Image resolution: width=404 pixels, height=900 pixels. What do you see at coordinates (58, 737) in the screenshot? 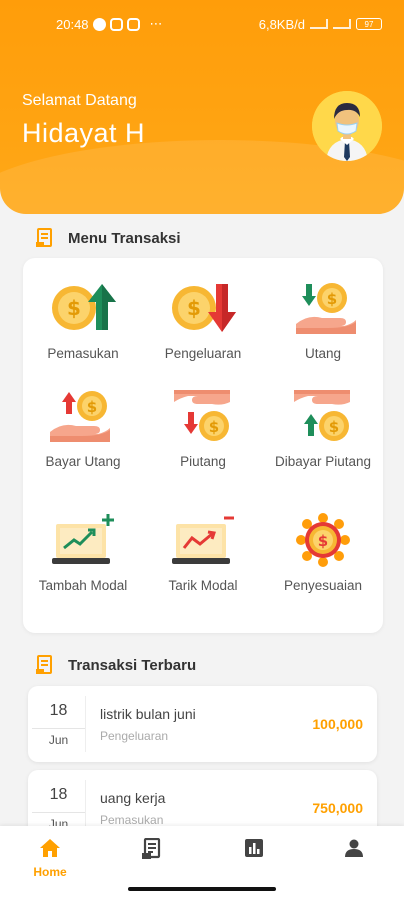
I see `transaction-month: Jun` at bounding box center [58, 737].